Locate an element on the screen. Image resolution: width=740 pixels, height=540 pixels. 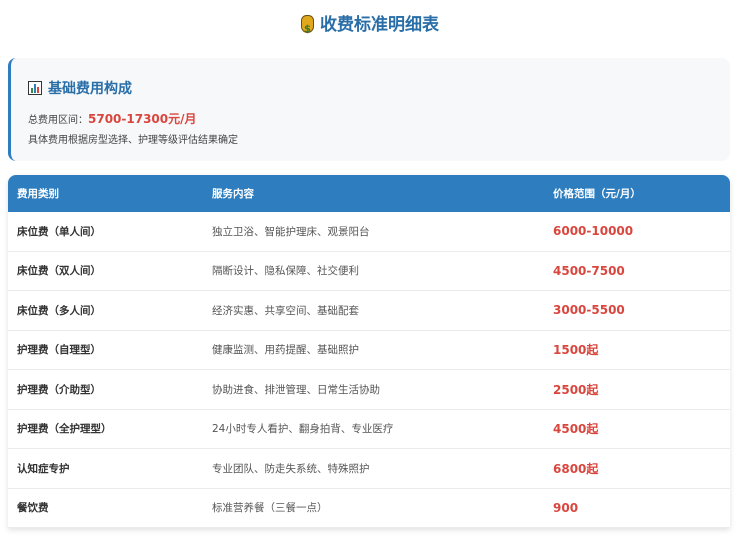
title-text: 收费标准明细表 is located at coordinates (379, 25).